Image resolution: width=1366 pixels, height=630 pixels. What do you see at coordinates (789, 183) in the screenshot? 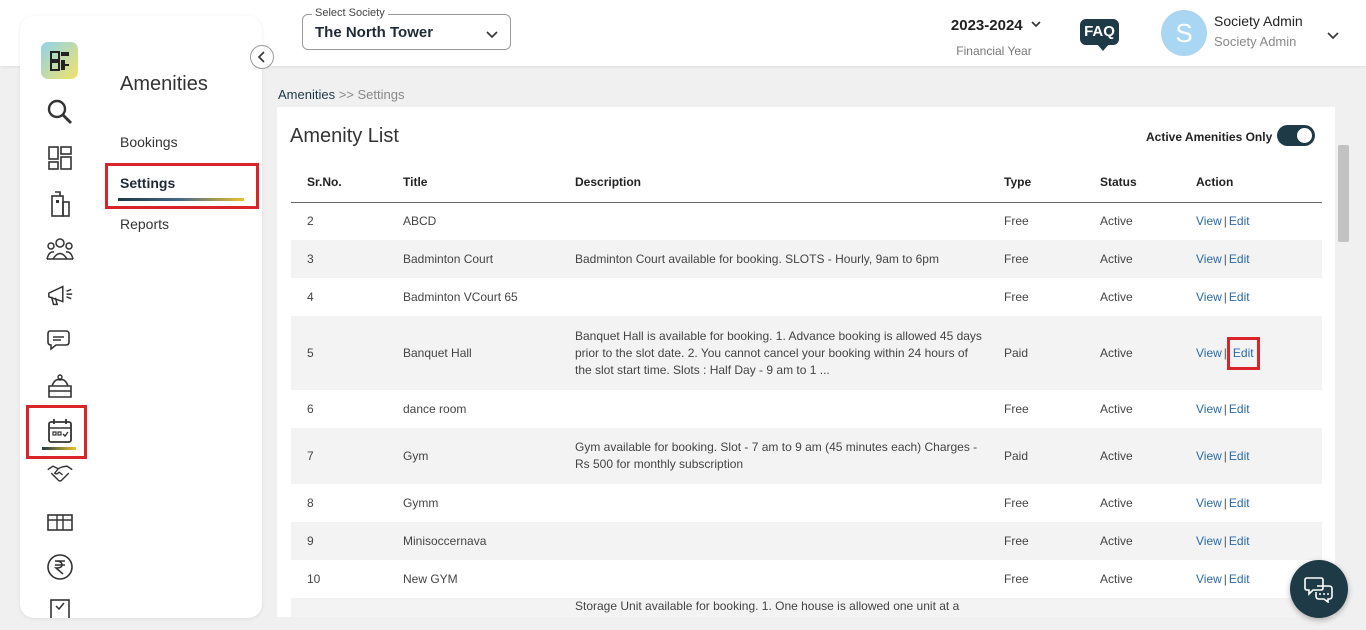
I see `column-header: Description` at bounding box center [789, 183].